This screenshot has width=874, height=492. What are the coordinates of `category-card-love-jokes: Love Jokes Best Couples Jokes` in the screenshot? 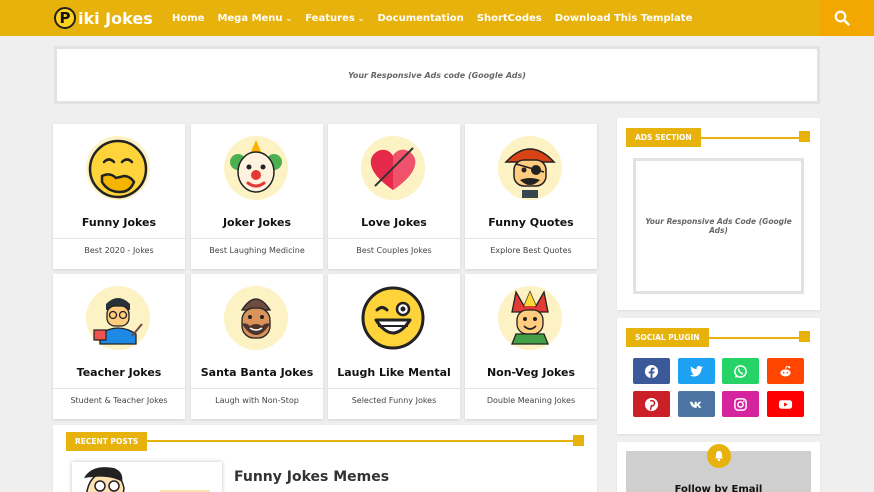 It's located at (394, 196).